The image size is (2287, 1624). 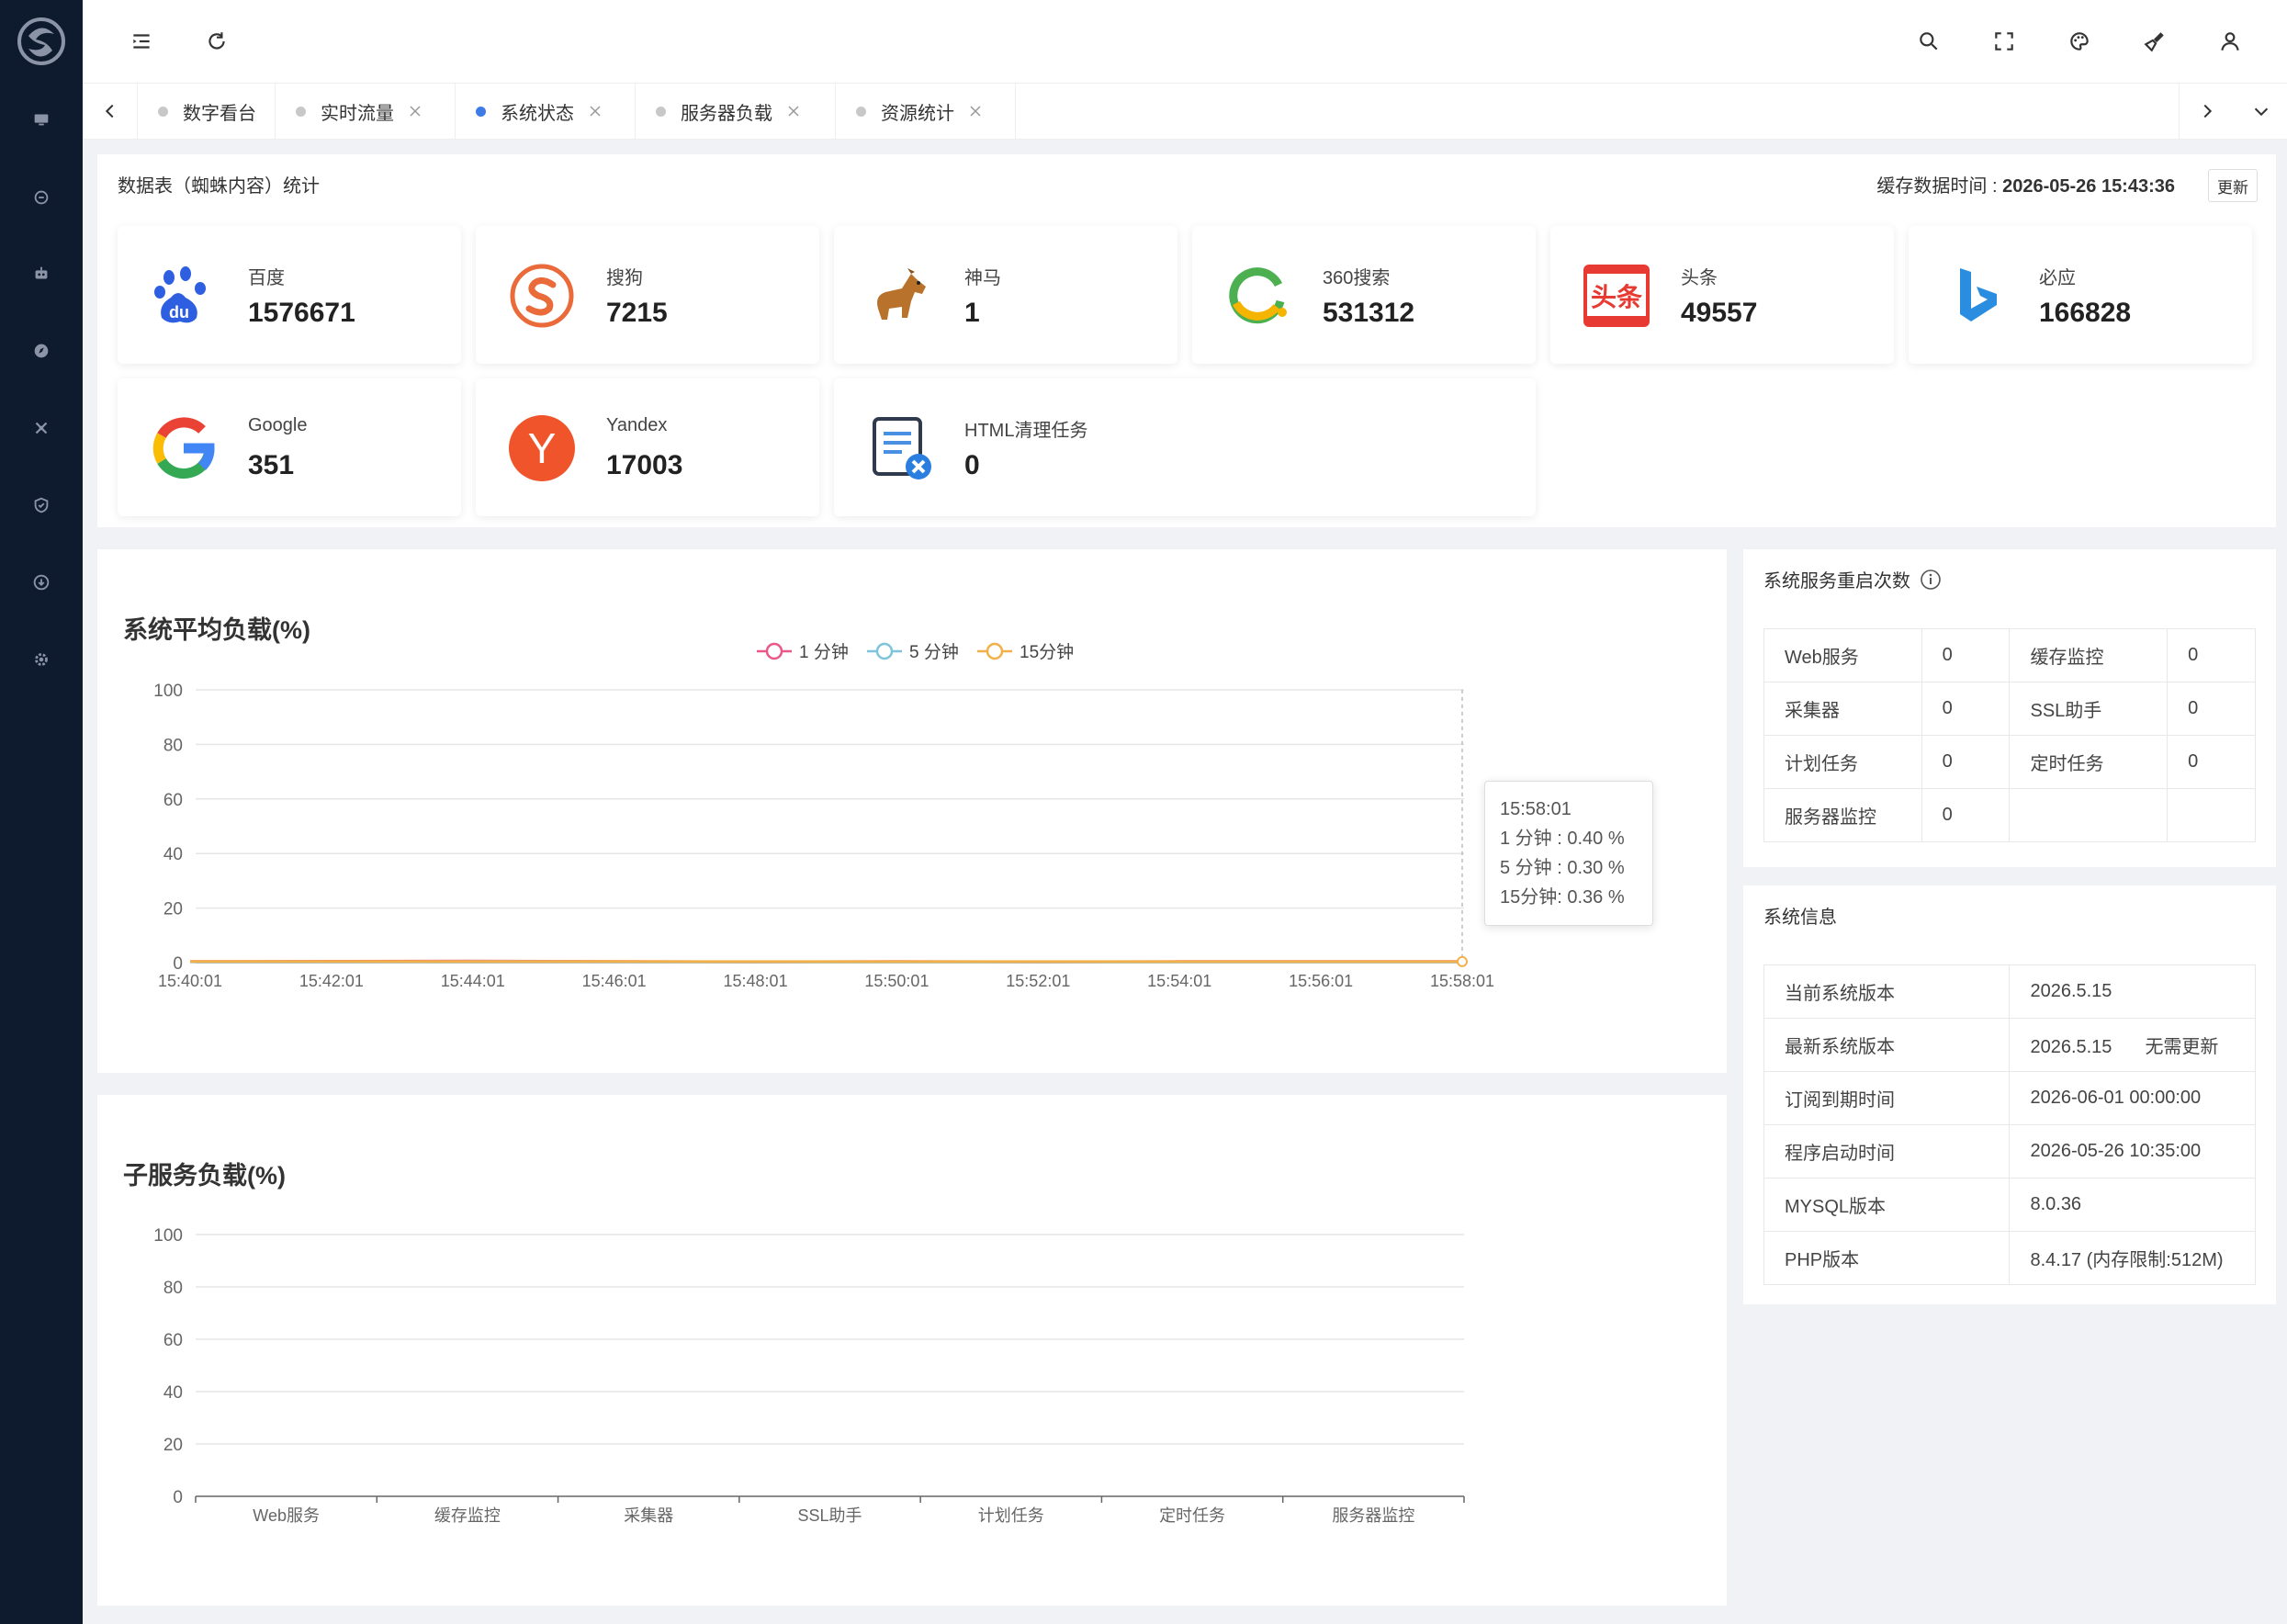 What do you see at coordinates (178, 964) in the screenshot?
I see `y-tick-label: 0` at bounding box center [178, 964].